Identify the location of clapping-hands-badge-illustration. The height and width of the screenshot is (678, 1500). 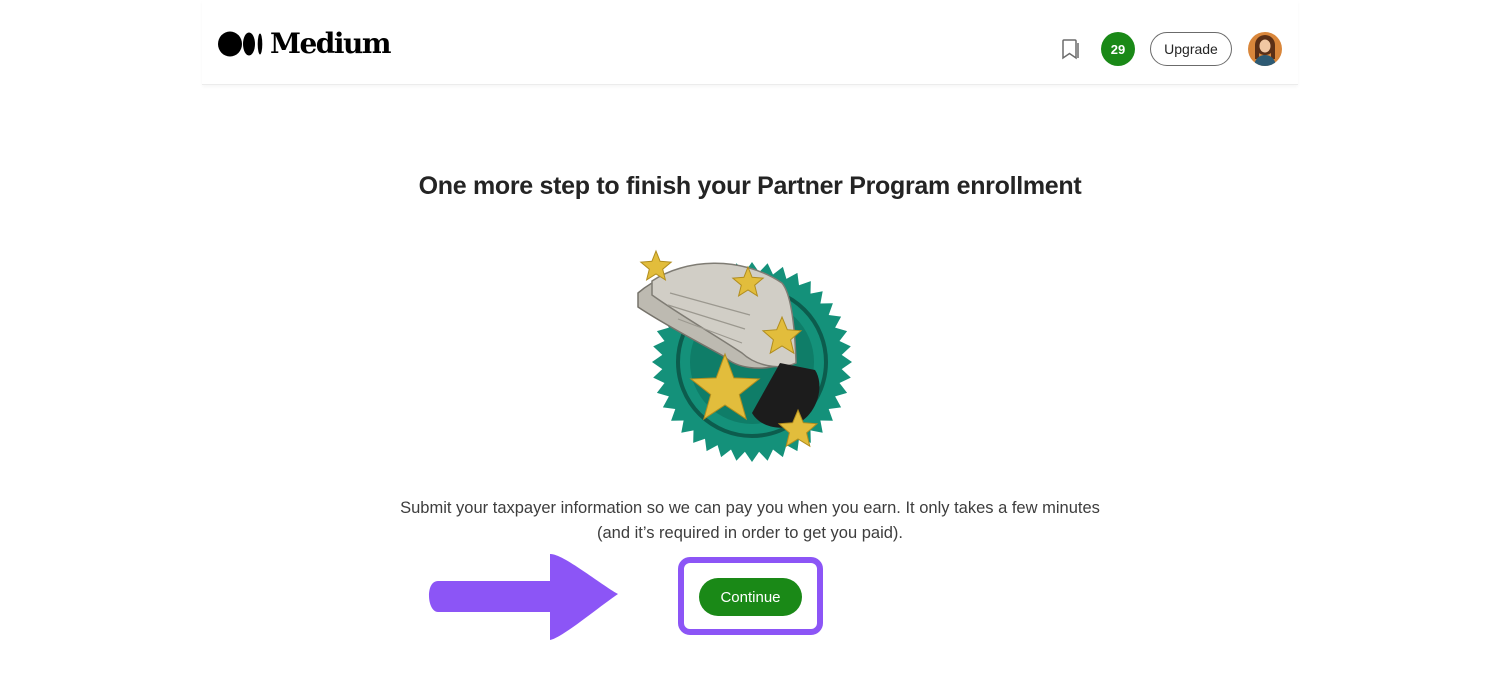
(744, 355).